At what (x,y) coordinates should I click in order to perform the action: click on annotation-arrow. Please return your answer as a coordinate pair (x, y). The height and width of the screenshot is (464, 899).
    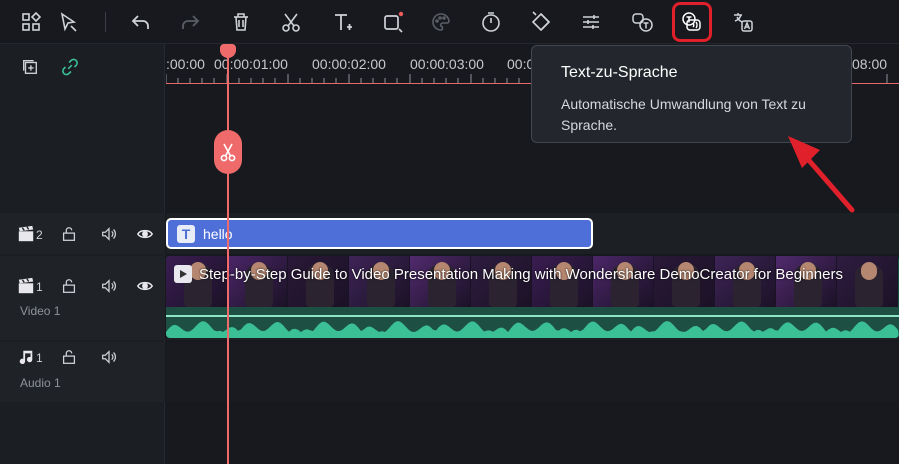
    Looking at the image, I should click on (821, 174).